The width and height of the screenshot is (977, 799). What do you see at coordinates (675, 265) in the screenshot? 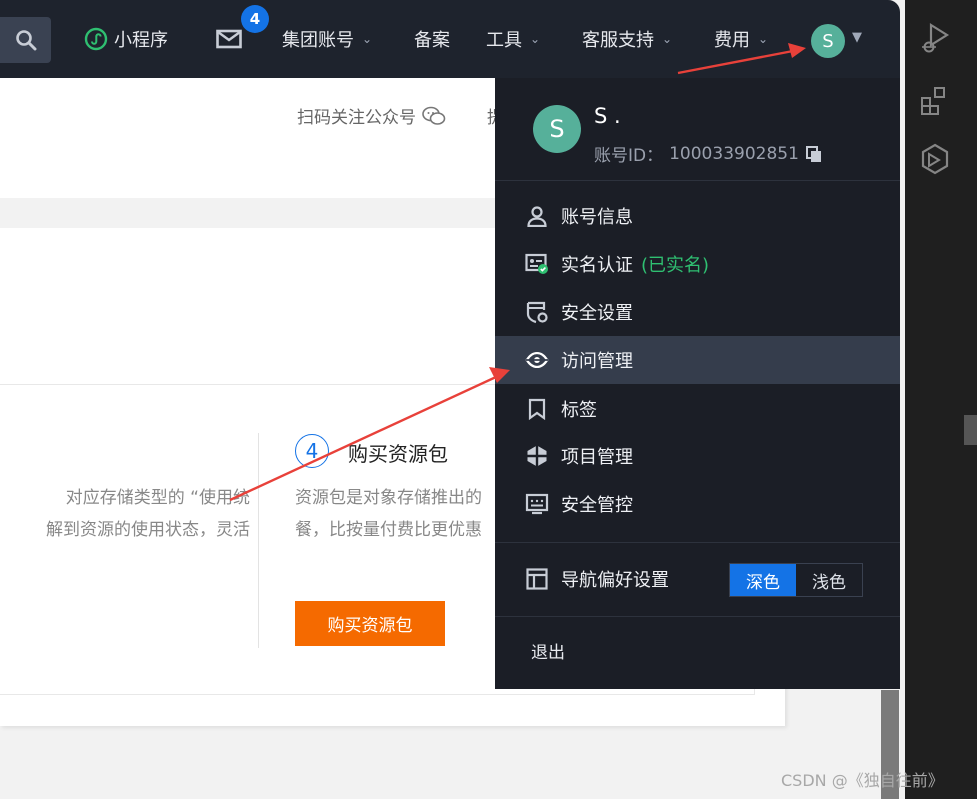
I see `verified-status: (已实名)` at bounding box center [675, 265].